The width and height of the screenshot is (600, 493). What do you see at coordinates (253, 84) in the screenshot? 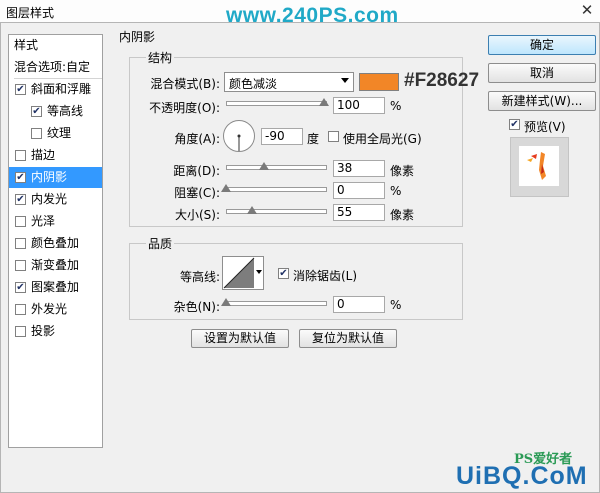
I see `blend-mode-value: 颜色减淡` at bounding box center [253, 84].